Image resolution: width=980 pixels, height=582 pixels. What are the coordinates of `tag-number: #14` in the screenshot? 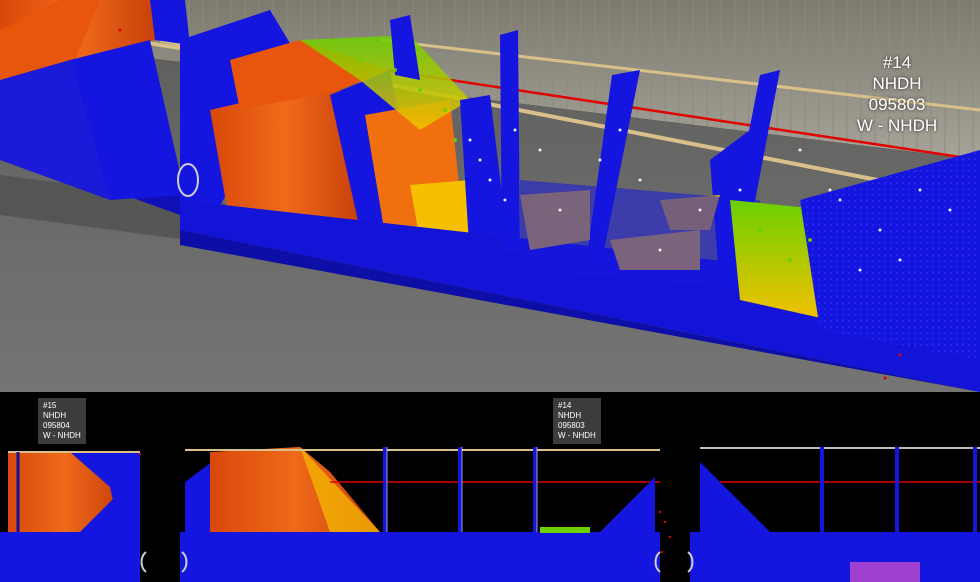 It's located at (565, 405).